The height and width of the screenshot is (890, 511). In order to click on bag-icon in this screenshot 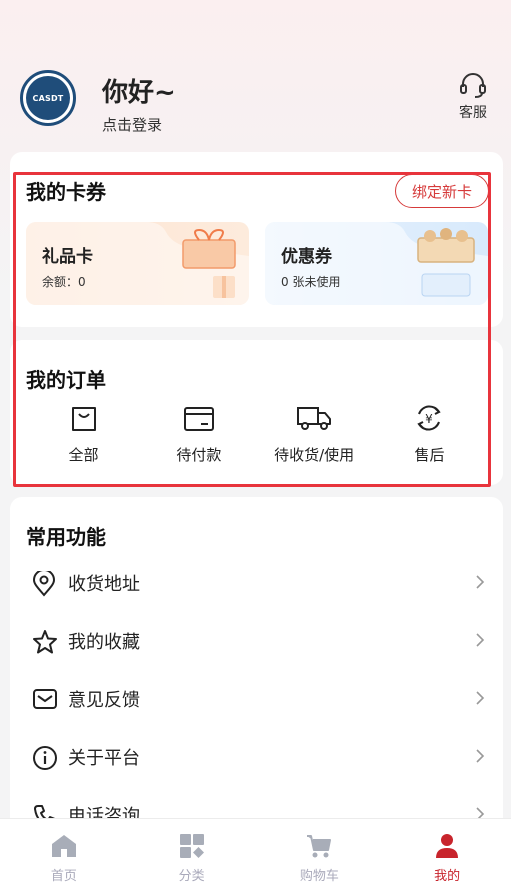, I will do `click(83, 419)`.